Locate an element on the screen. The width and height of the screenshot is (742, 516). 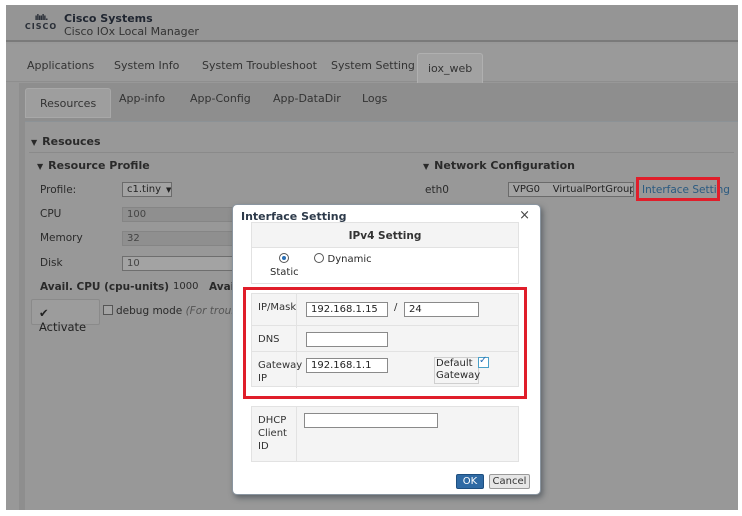
ipv4-setting-heading: IPv4 Setting is located at coordinates (385, 235).